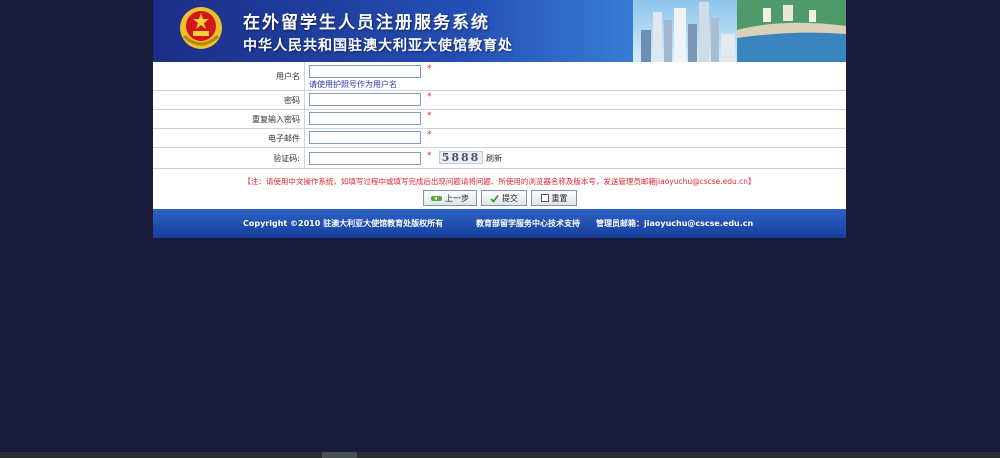 The image size is (1000, 458). What do you see at coordinates (378, 46) in the screenshot?
I see `embassy-subtitle: 中华人民共和国驻澳大利亚大使馆教育处` at bounding box center [378, 46].